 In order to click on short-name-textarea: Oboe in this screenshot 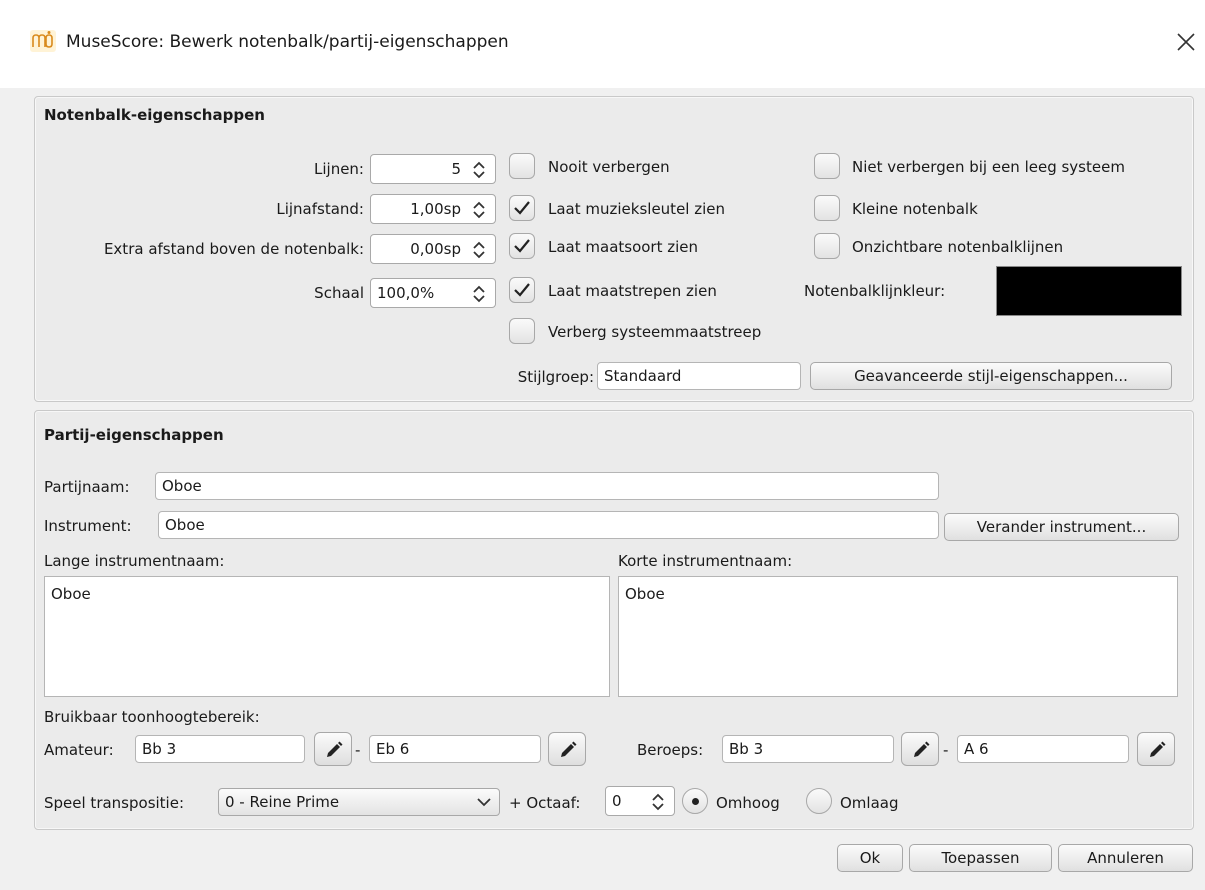, I will do `click(898, 636)`.